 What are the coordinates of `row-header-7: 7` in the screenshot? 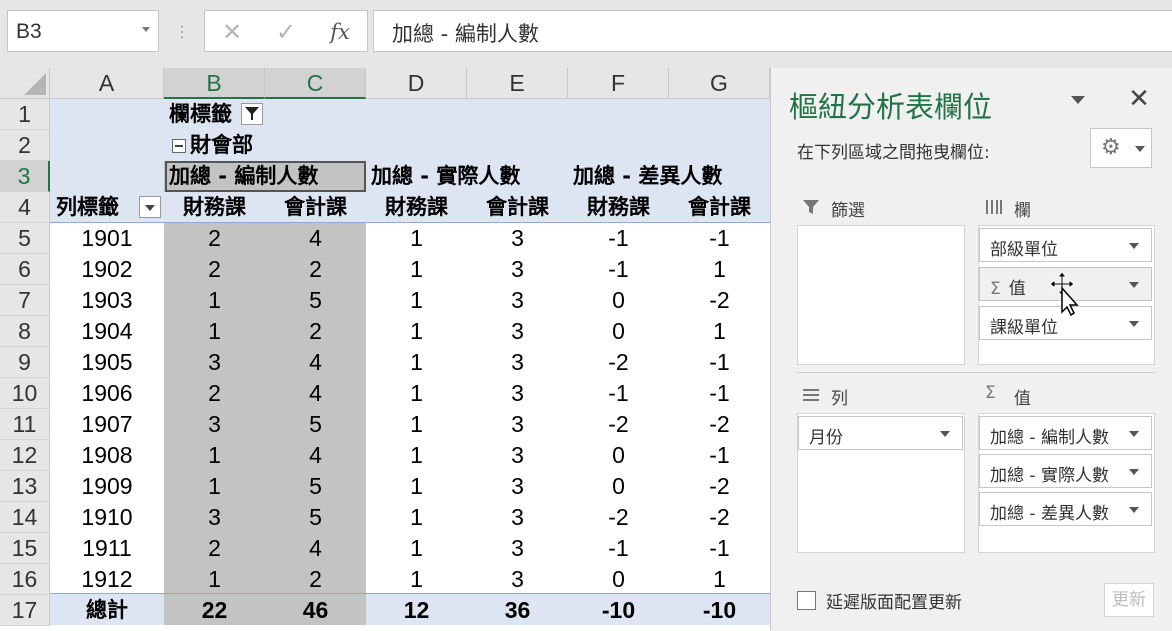 It's located at (25, 300).